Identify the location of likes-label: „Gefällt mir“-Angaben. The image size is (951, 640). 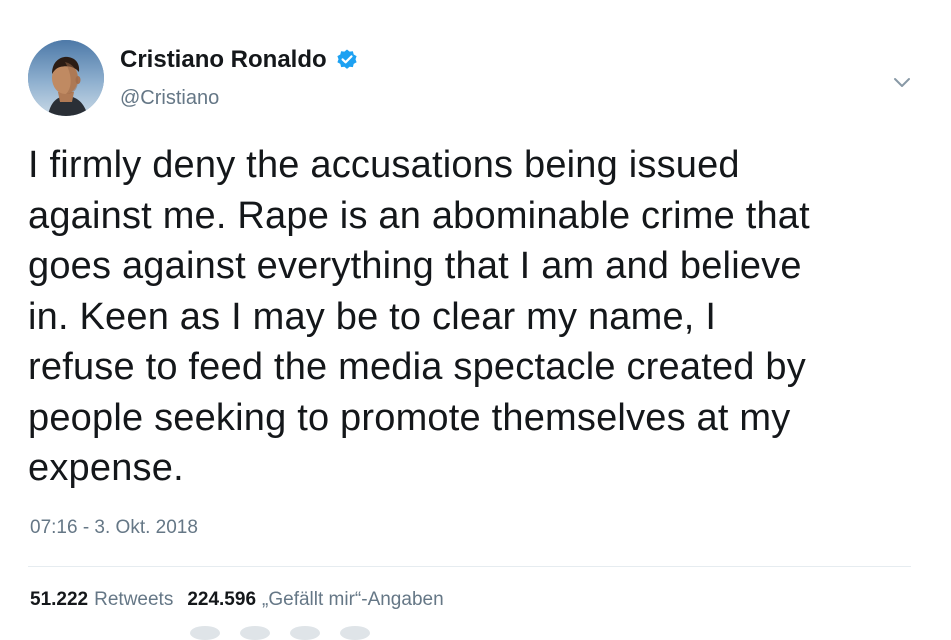
(353, 599).